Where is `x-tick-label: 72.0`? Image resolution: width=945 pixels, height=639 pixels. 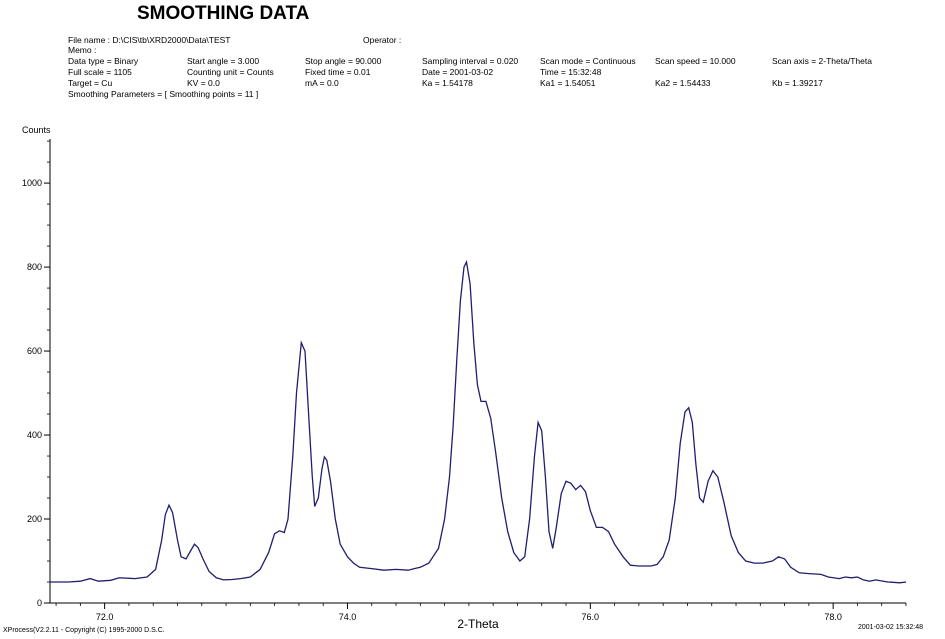
x-tick-label: 72.0 is located at coordinates (105, 617).